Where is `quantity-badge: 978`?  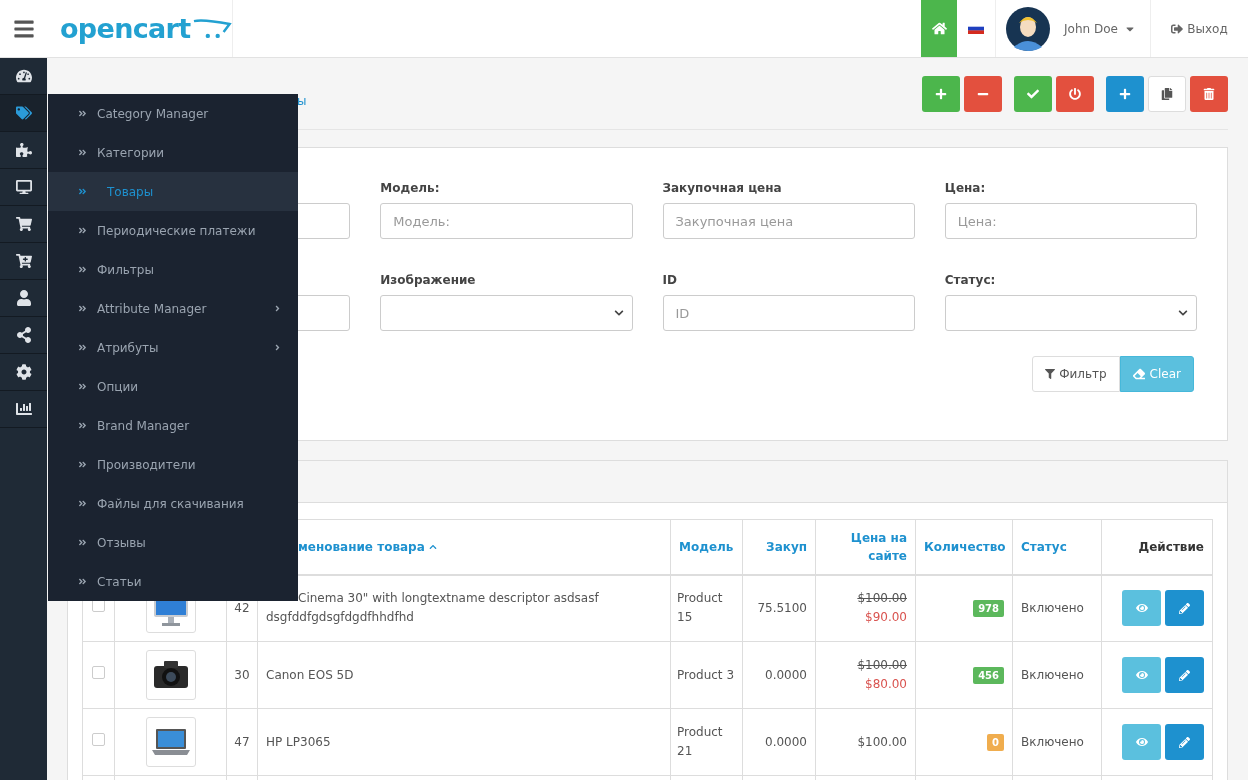
quantity-badge: 978 is located at coordinates (988, 609).